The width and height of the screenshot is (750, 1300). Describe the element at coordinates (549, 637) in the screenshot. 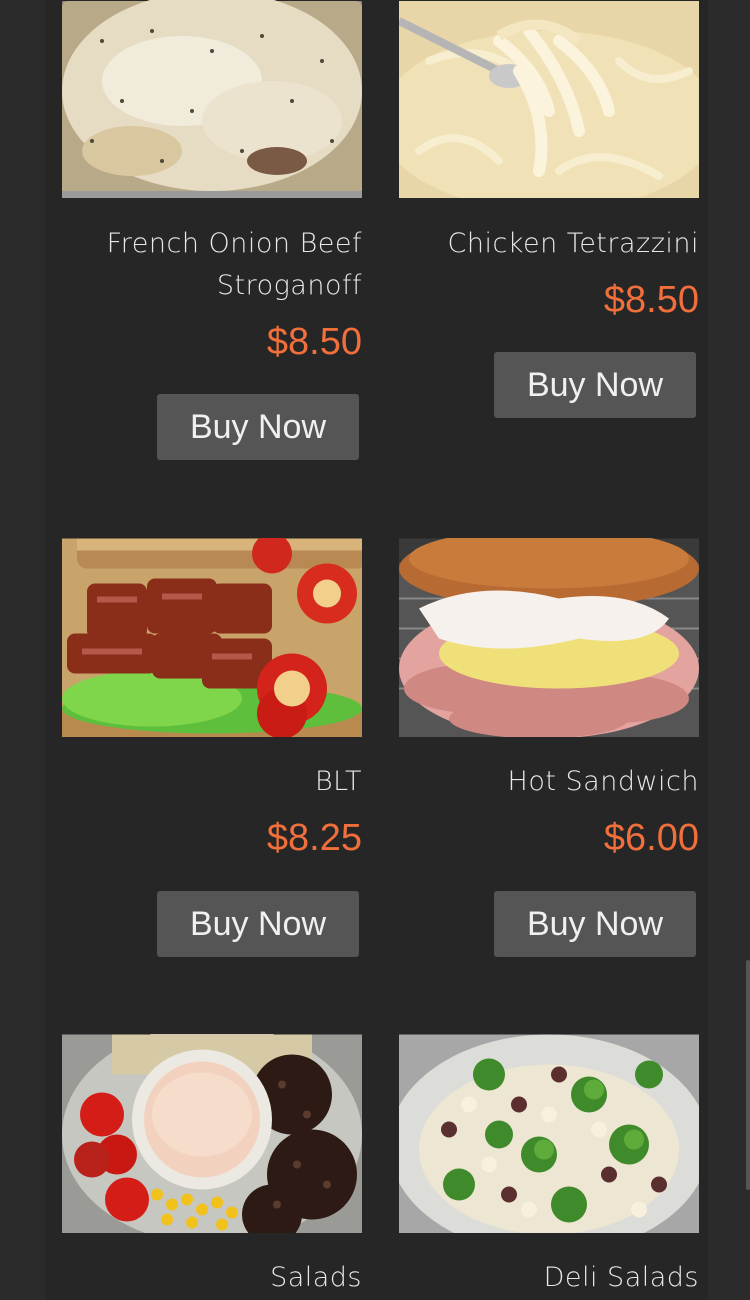

I see `hot-sandwich-image` at that location.